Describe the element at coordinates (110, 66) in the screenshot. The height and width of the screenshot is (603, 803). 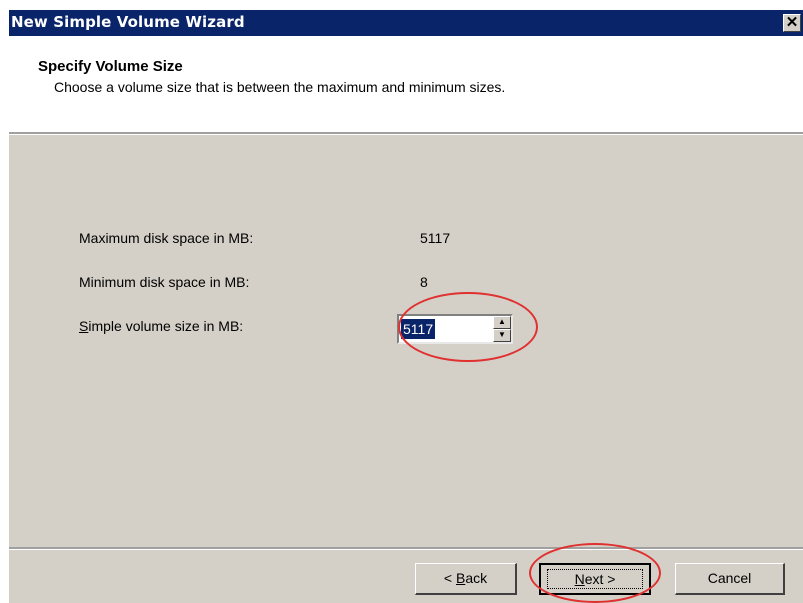
I see `page-title: Specify Volume Size` at that location.